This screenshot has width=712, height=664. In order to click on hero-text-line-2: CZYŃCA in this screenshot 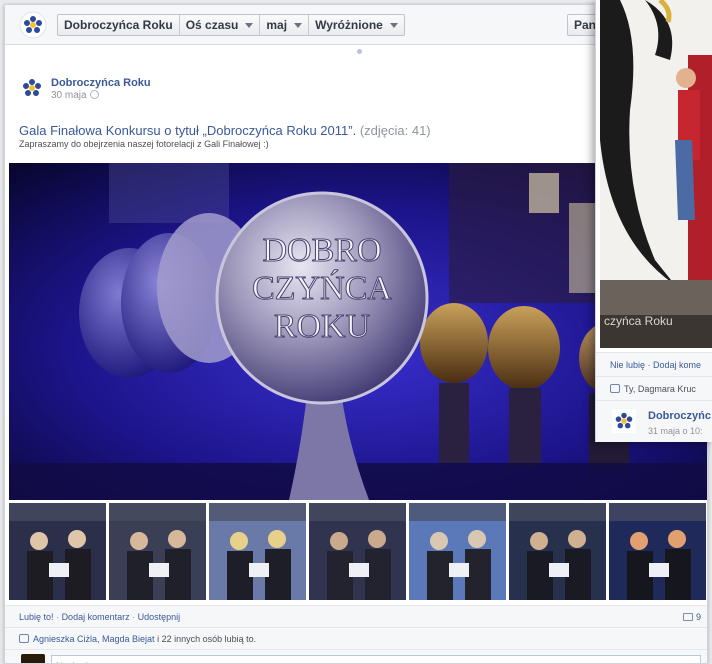, I will do `click(322, 288)`.